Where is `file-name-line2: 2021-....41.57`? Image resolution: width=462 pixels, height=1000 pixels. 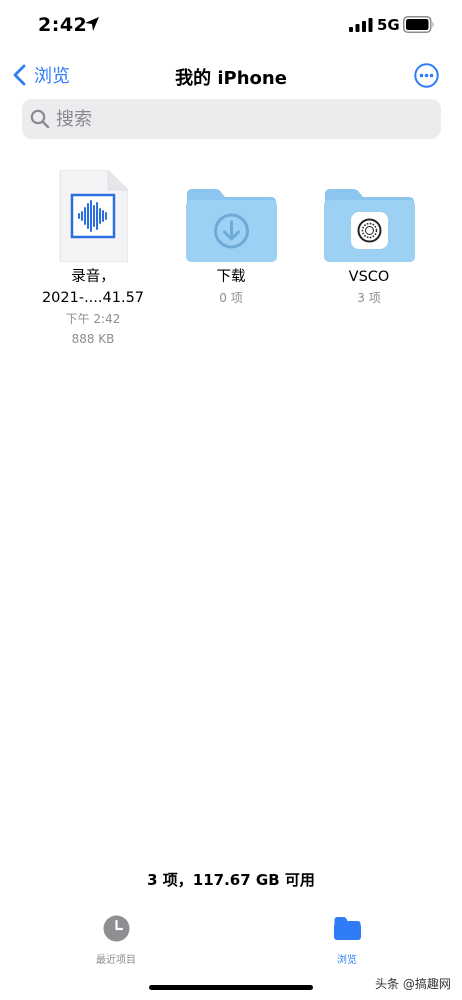
file-name-line2: 2021-....41.57 is located at coordinates (93, 298).